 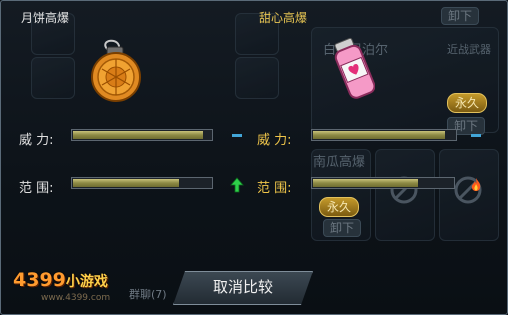 What do you see at coordinates (237, 185) in the screenshot?
I see `up-arrow-icon` at bounding box center [237, 185].